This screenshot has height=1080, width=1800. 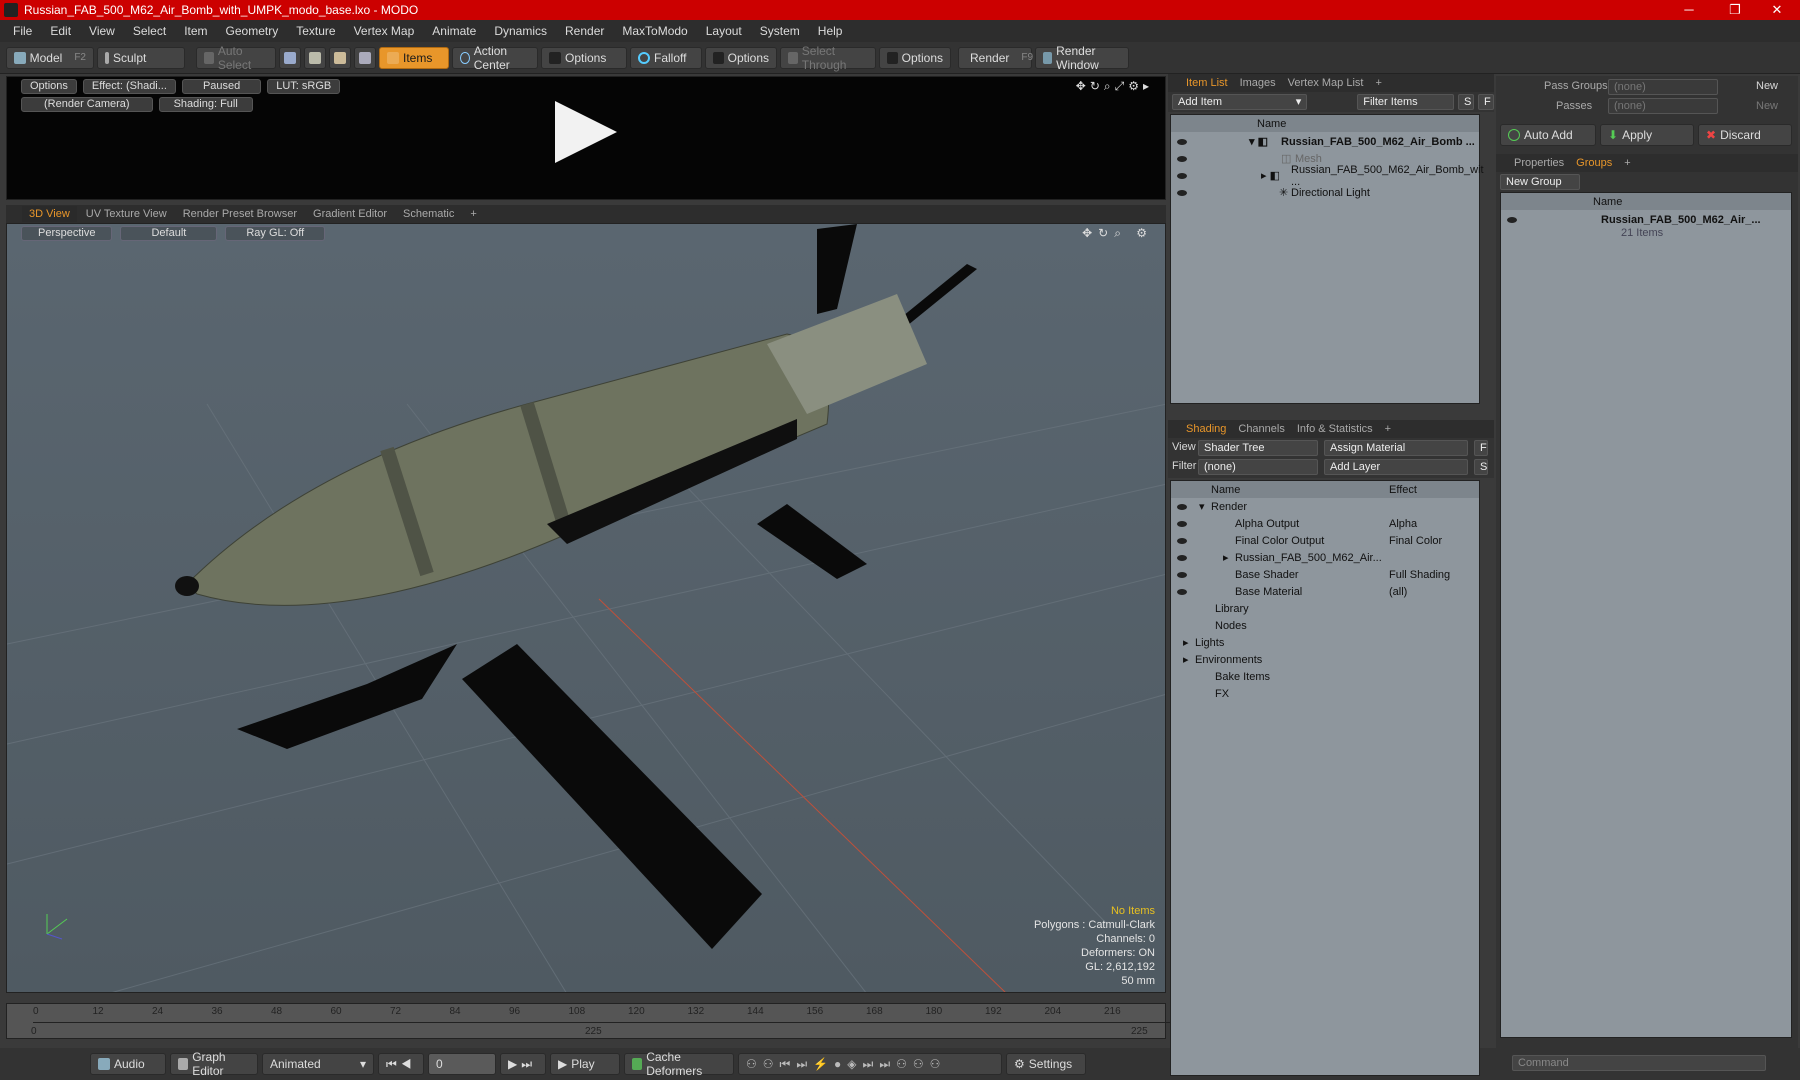 What do you see at coordinates (1396, 467) in the screenshot?
I see `add-layer-dropdown: Add Layer` at bounding box center [1396, 467].